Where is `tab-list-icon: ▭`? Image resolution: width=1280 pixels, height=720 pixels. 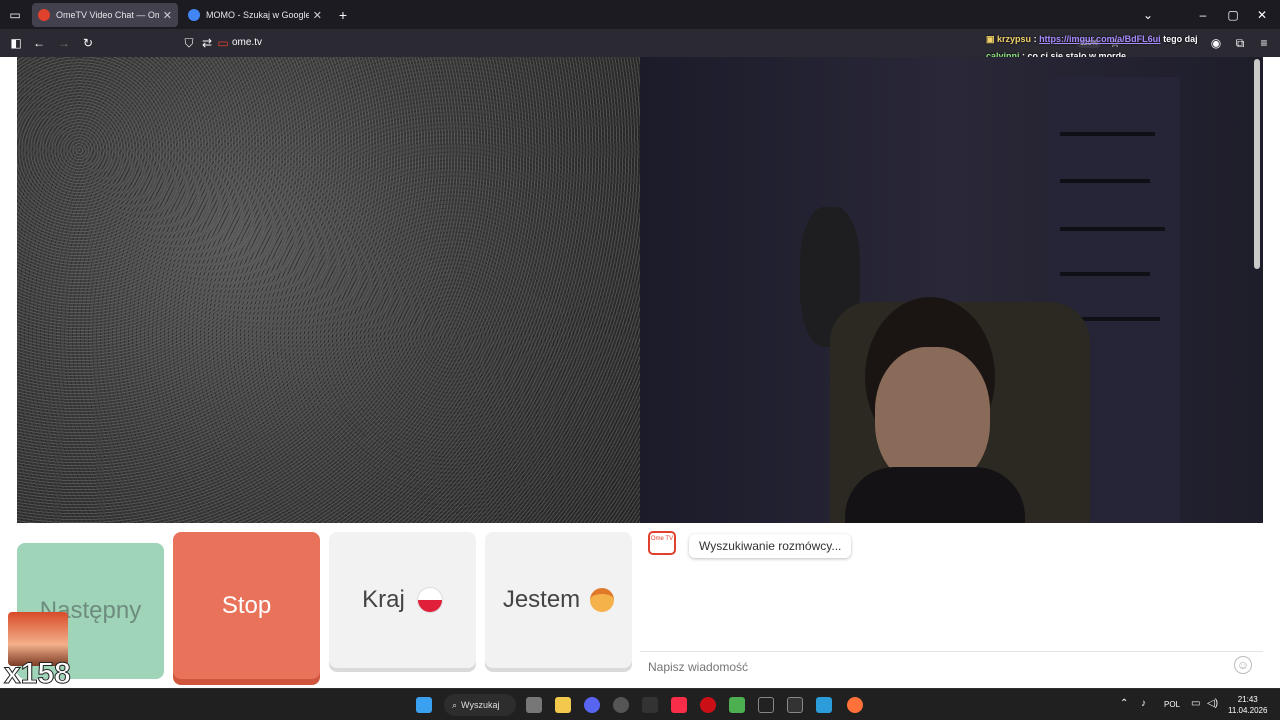 tab-list-icon: ▭ is located at coordinates (15, 15).